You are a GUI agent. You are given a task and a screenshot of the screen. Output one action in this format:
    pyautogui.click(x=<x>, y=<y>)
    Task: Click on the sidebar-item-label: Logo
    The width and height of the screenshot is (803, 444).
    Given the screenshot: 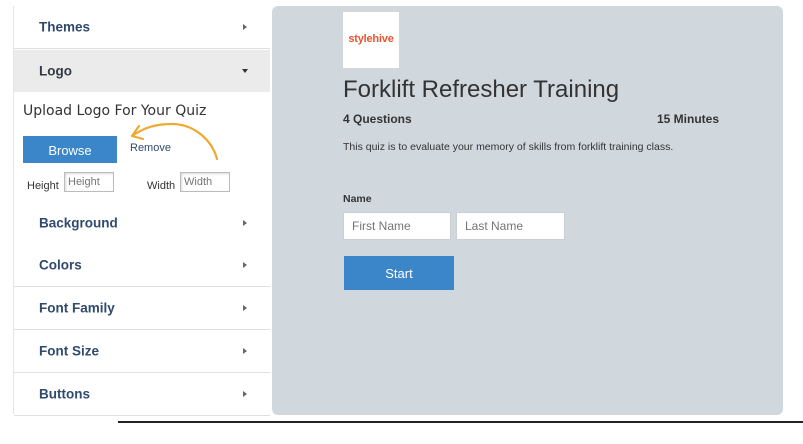 What is the action you would take?
    pyautogui.click(x=55, y=71)
    